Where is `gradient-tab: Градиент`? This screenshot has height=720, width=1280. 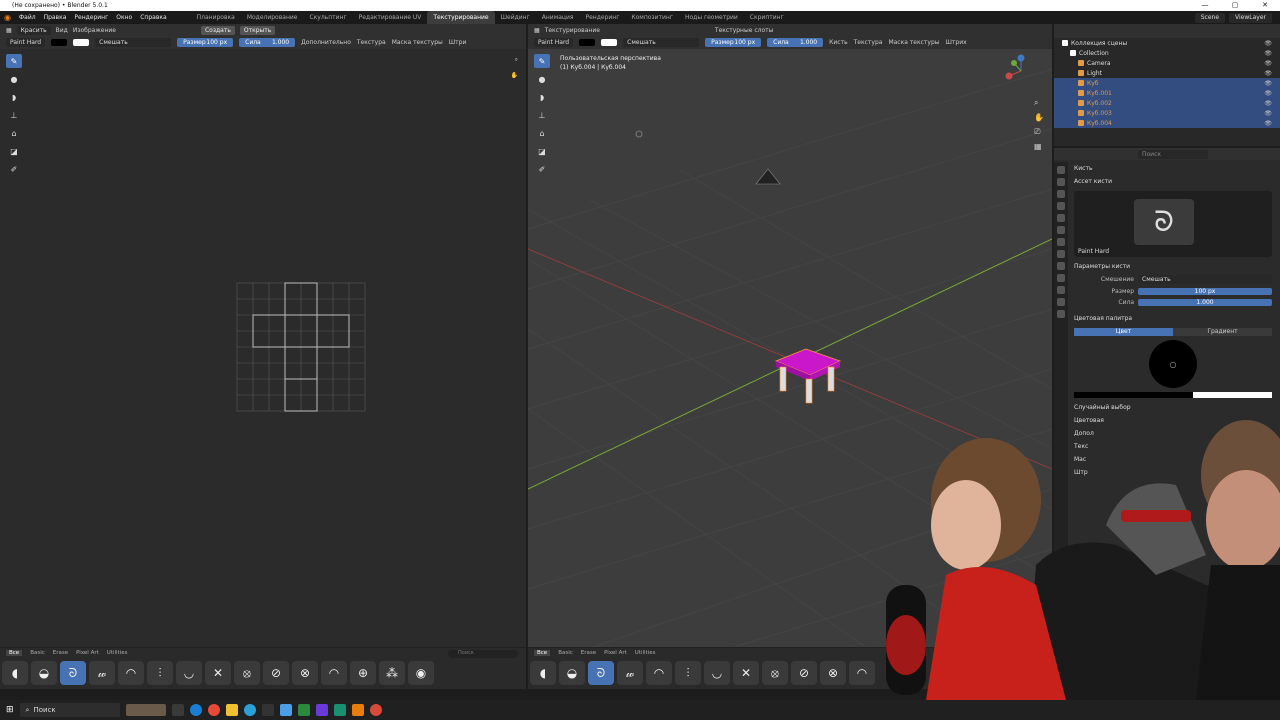
gradient-tab: Градиент is located at coordinates (1222, 332).